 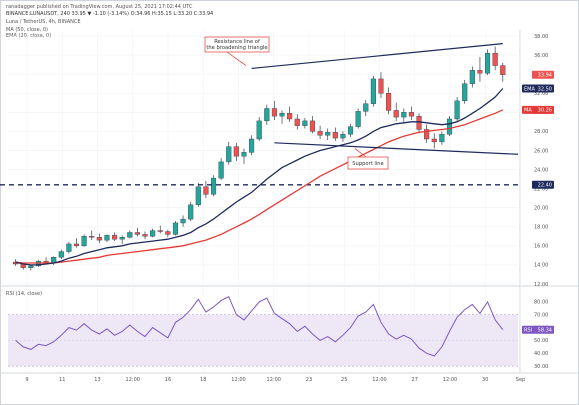 I want to click on rsi-tick-label: 50.00, so click(x=541, y=341).